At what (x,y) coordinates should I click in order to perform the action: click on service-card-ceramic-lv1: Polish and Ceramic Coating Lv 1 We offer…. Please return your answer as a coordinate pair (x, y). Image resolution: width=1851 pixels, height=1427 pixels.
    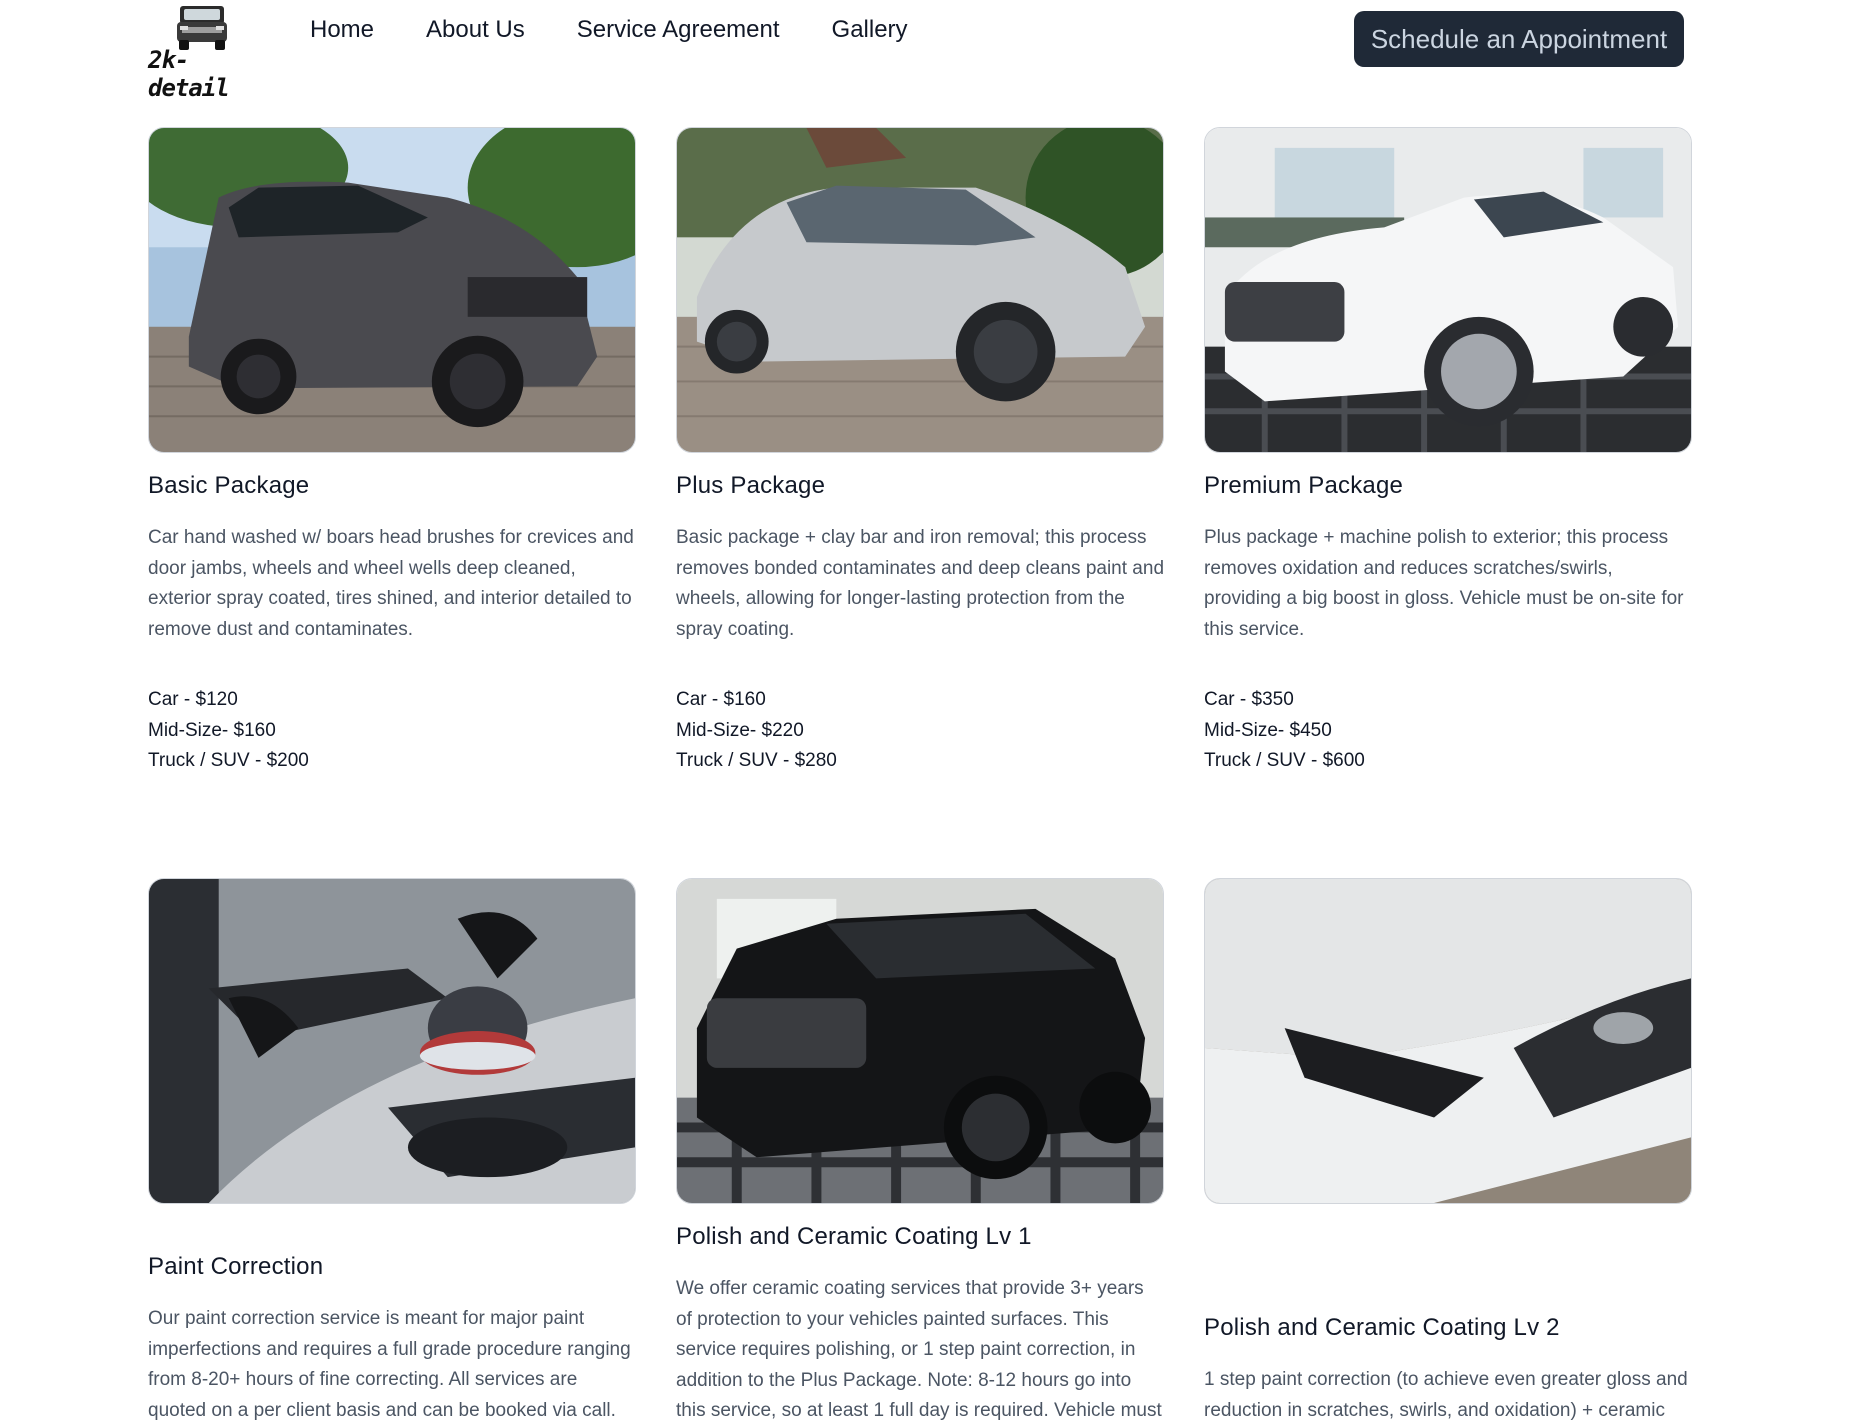
    Looking at the image, I should click on (920, 1152).